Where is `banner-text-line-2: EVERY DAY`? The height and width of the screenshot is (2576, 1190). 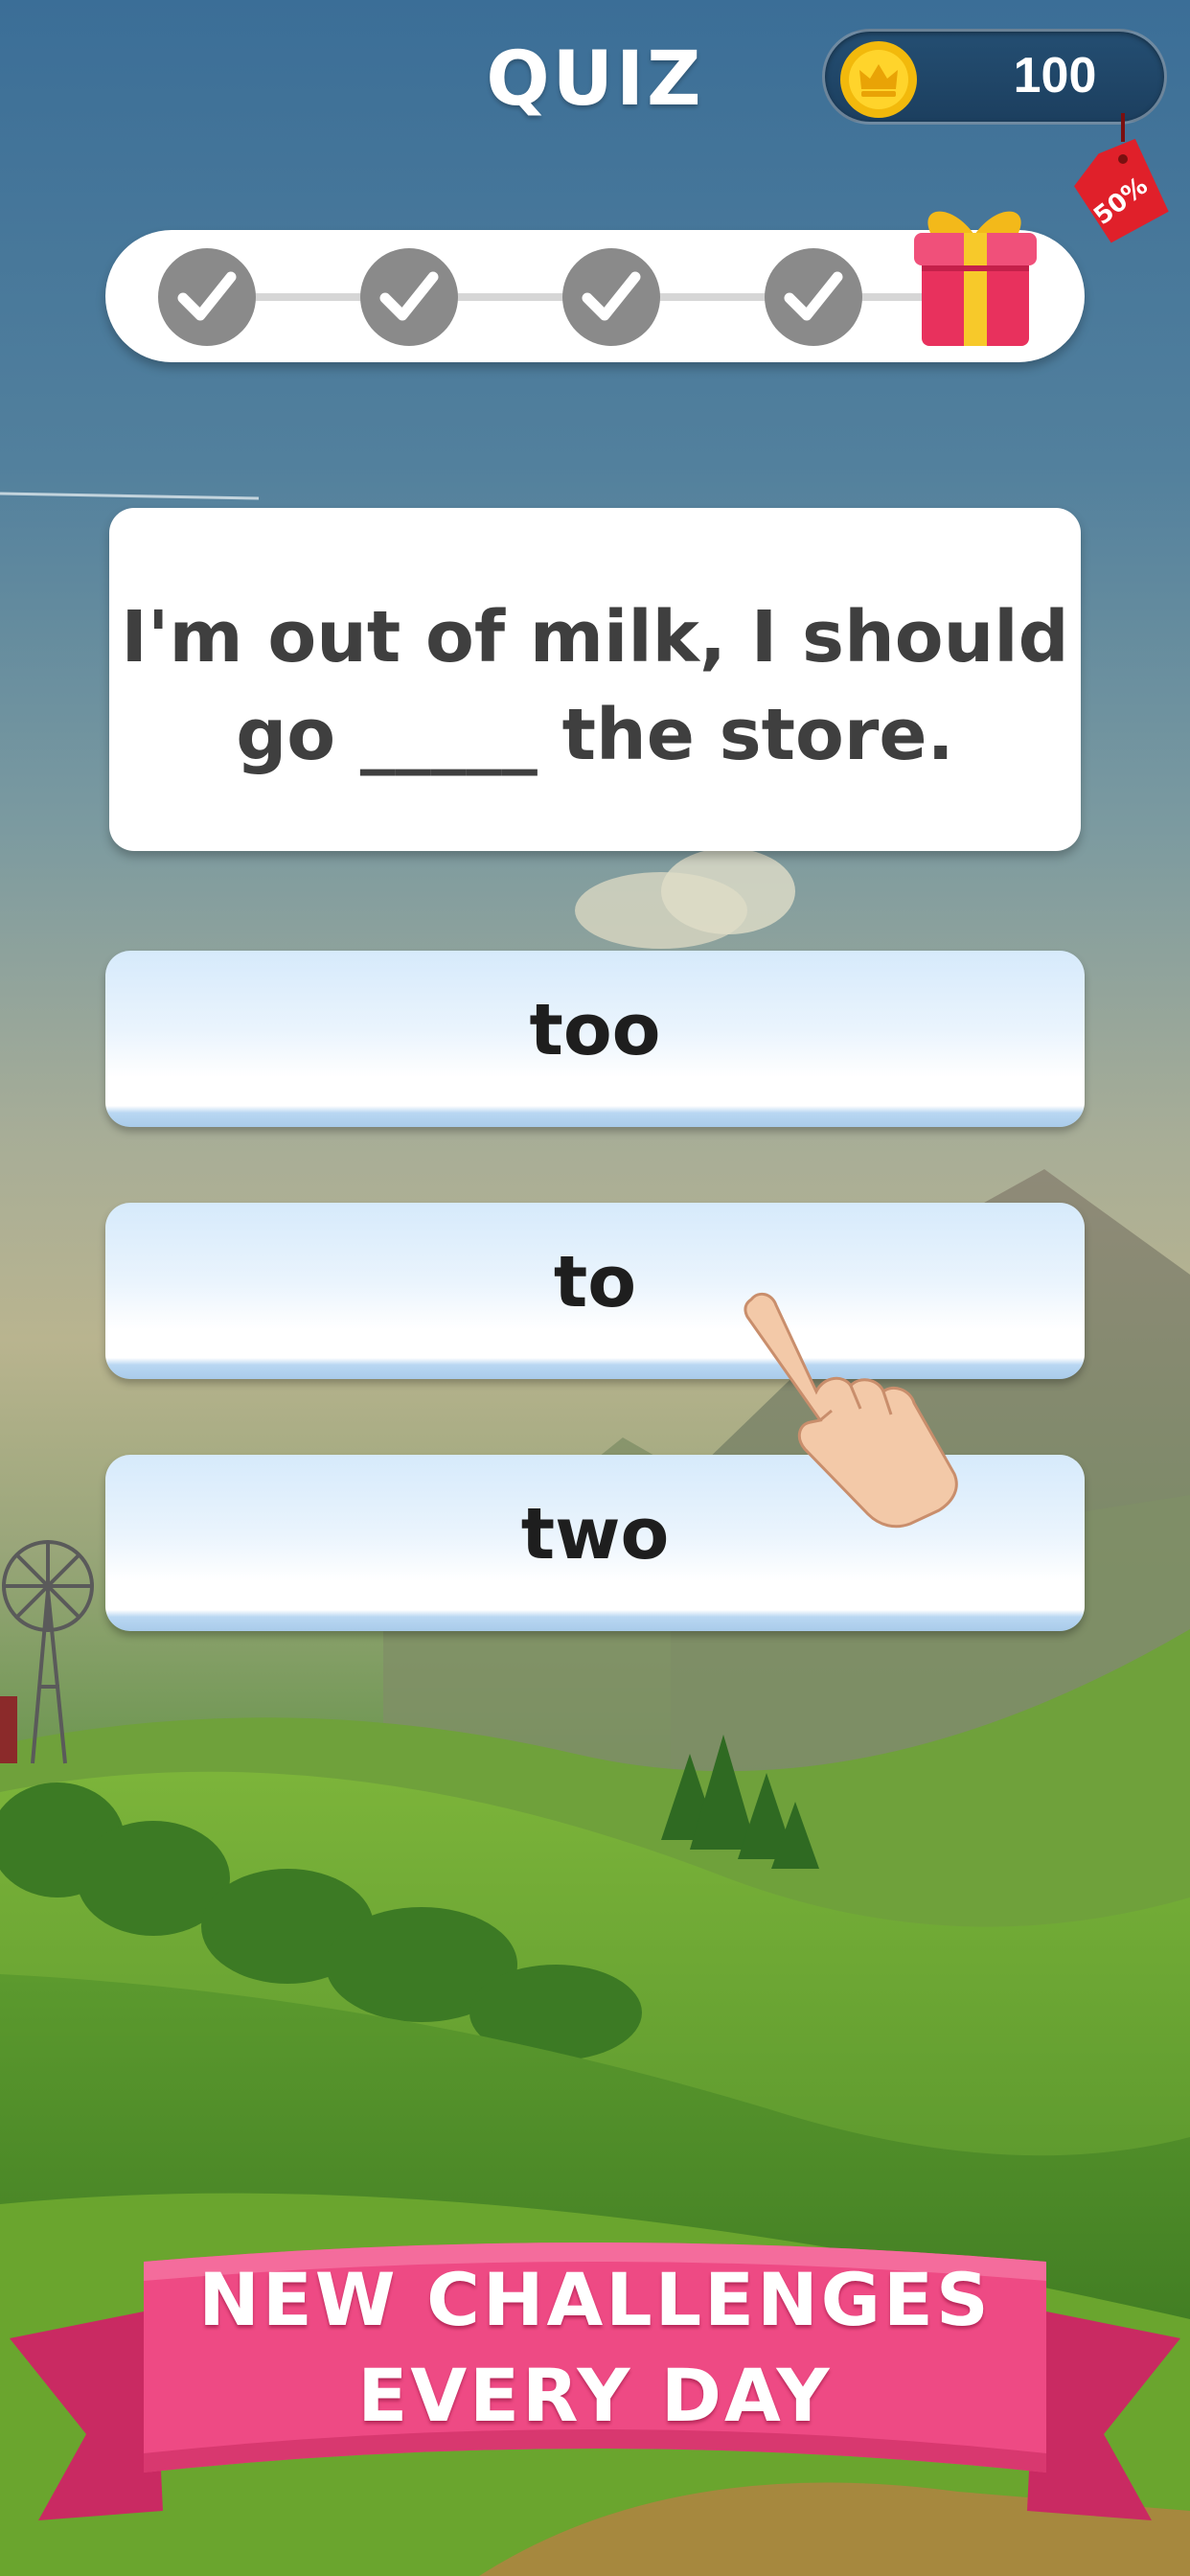
banner-text-line-2: EVERY DAY is located at coordinates (595, 2395).